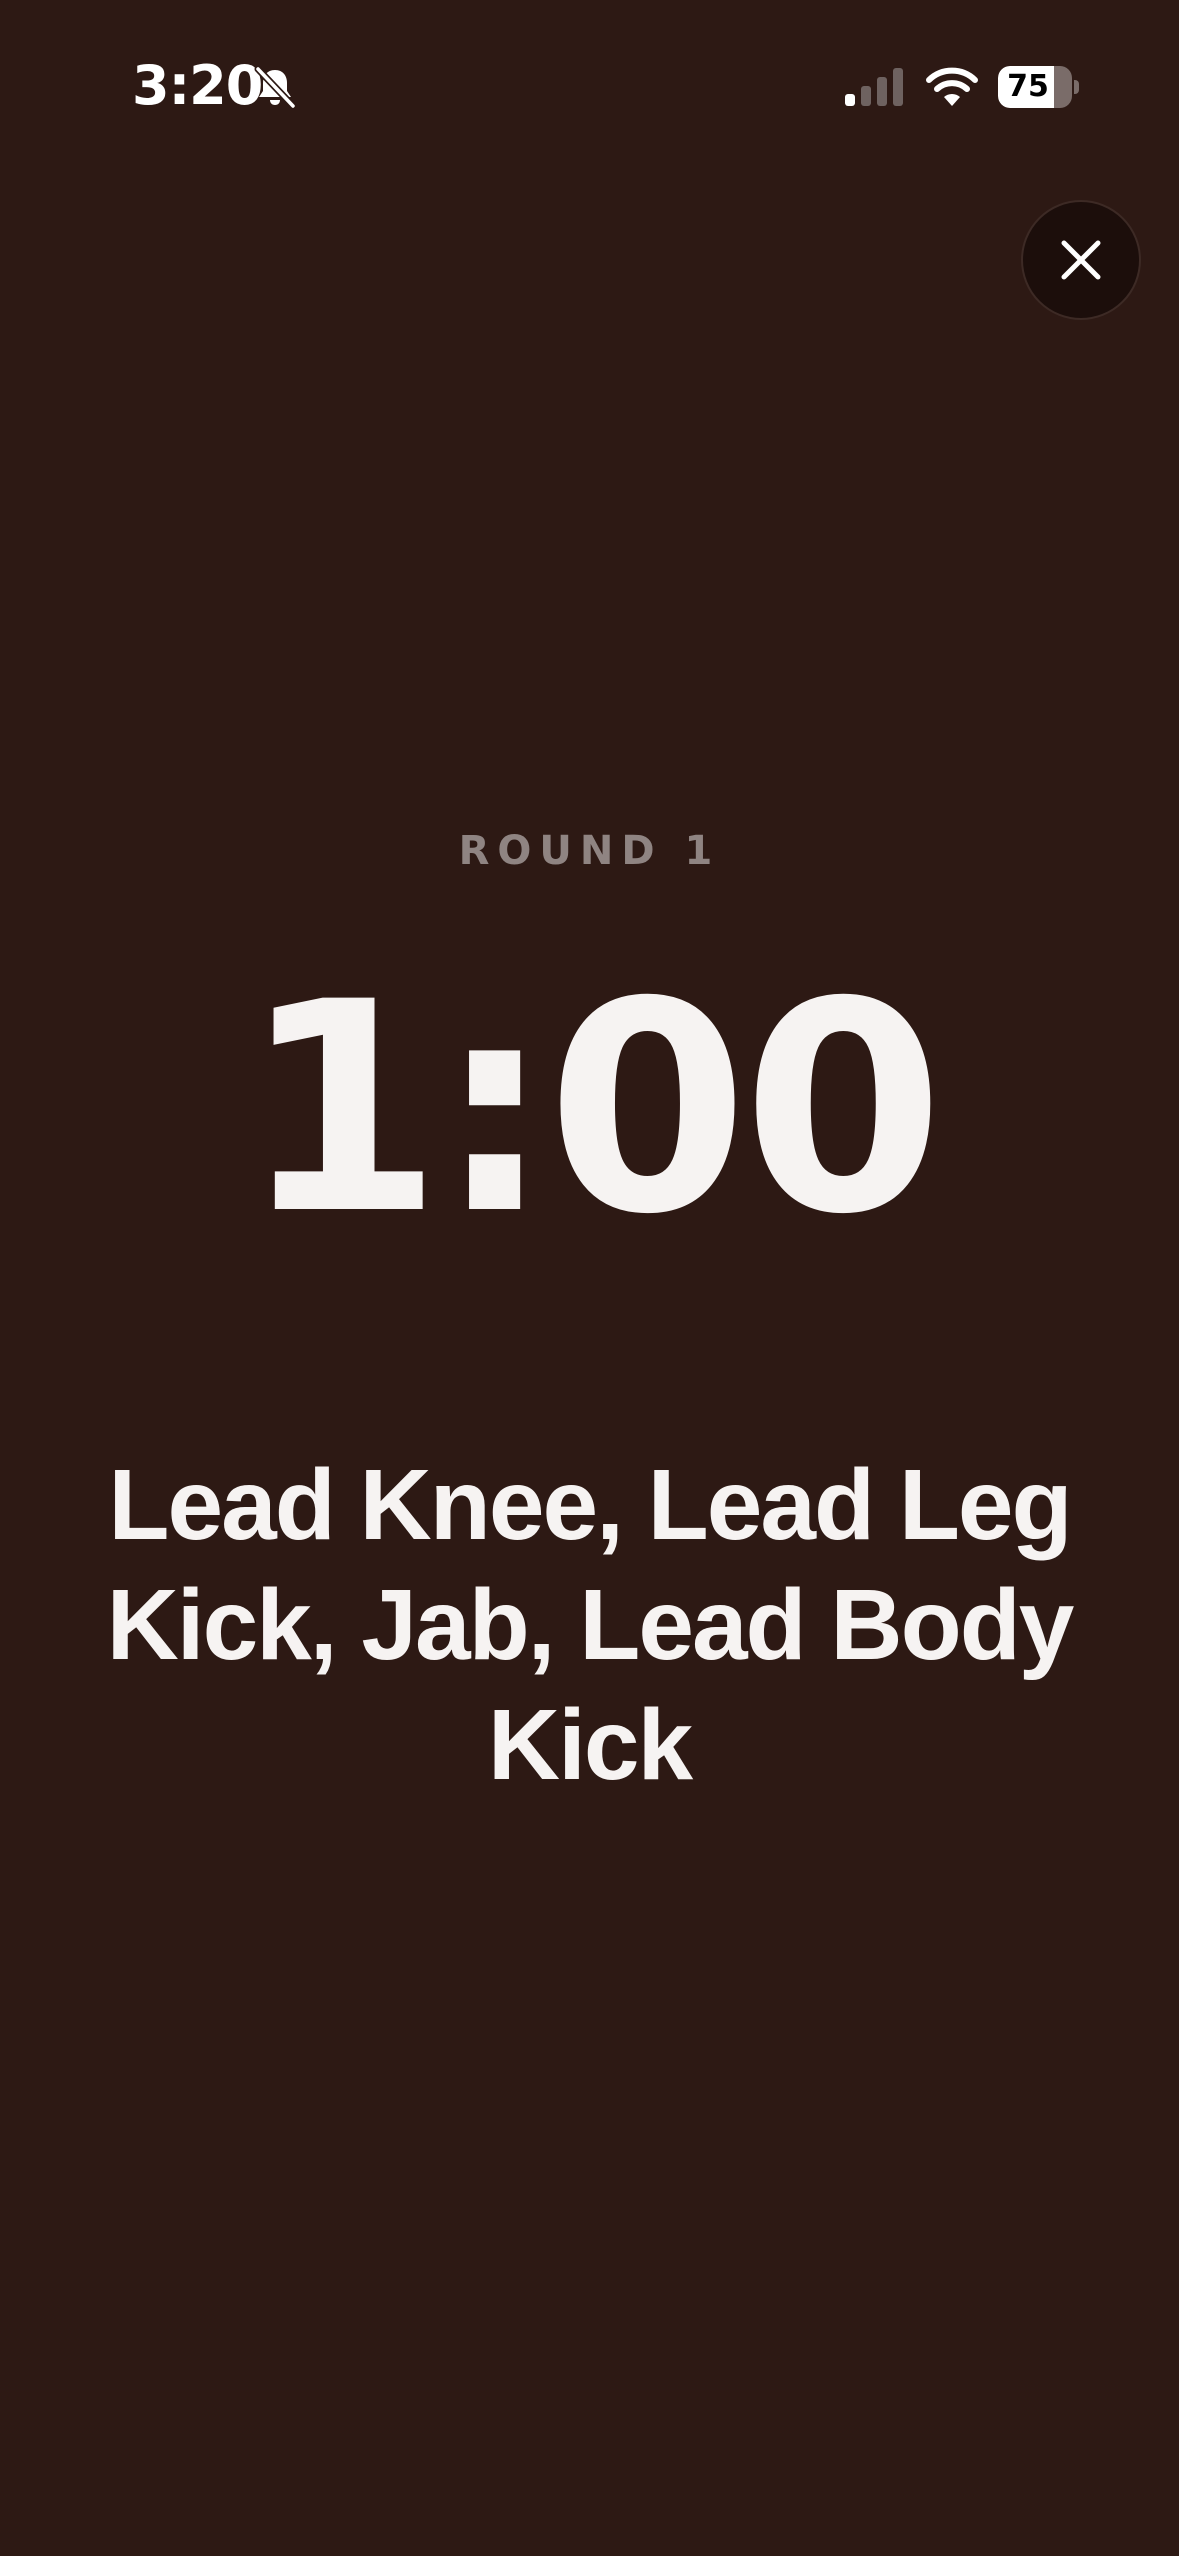 This screenshot has width=1179, height=2556. What do you see at coordinates (1028, 86) in the screenshot?
I see `battery-level: 75` at bounding box center [1028, 86].